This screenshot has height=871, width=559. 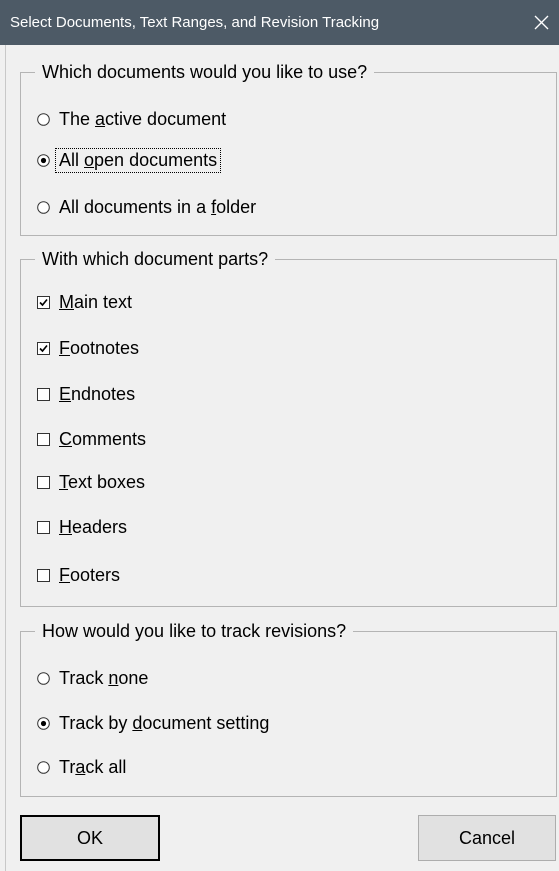 What do you see at coordinates (104, 677) in the screenshot?
I see `radio-track-none-label: Track none` at bounding box center [104, 677].